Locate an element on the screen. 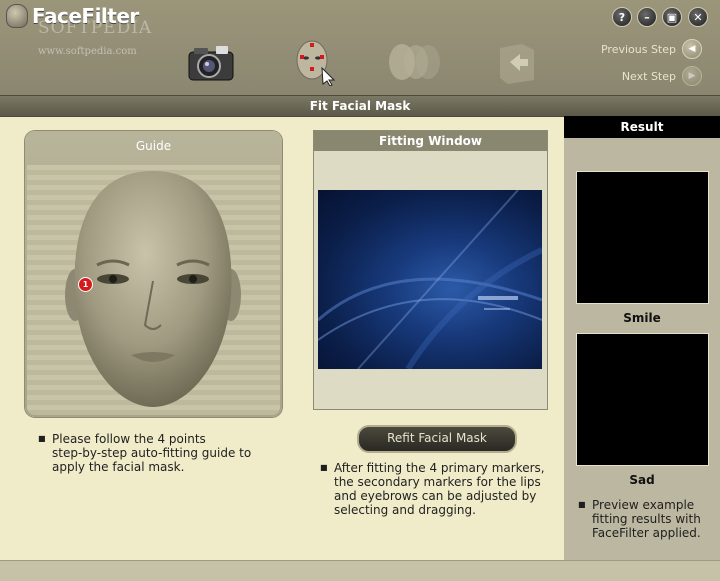  close-icon: ✕ is located at coordinates (698, 17).